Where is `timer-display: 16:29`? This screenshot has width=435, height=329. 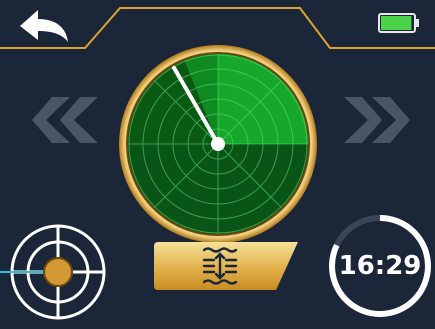
timer-display: 16:29 is located at coordinates (380, 266).